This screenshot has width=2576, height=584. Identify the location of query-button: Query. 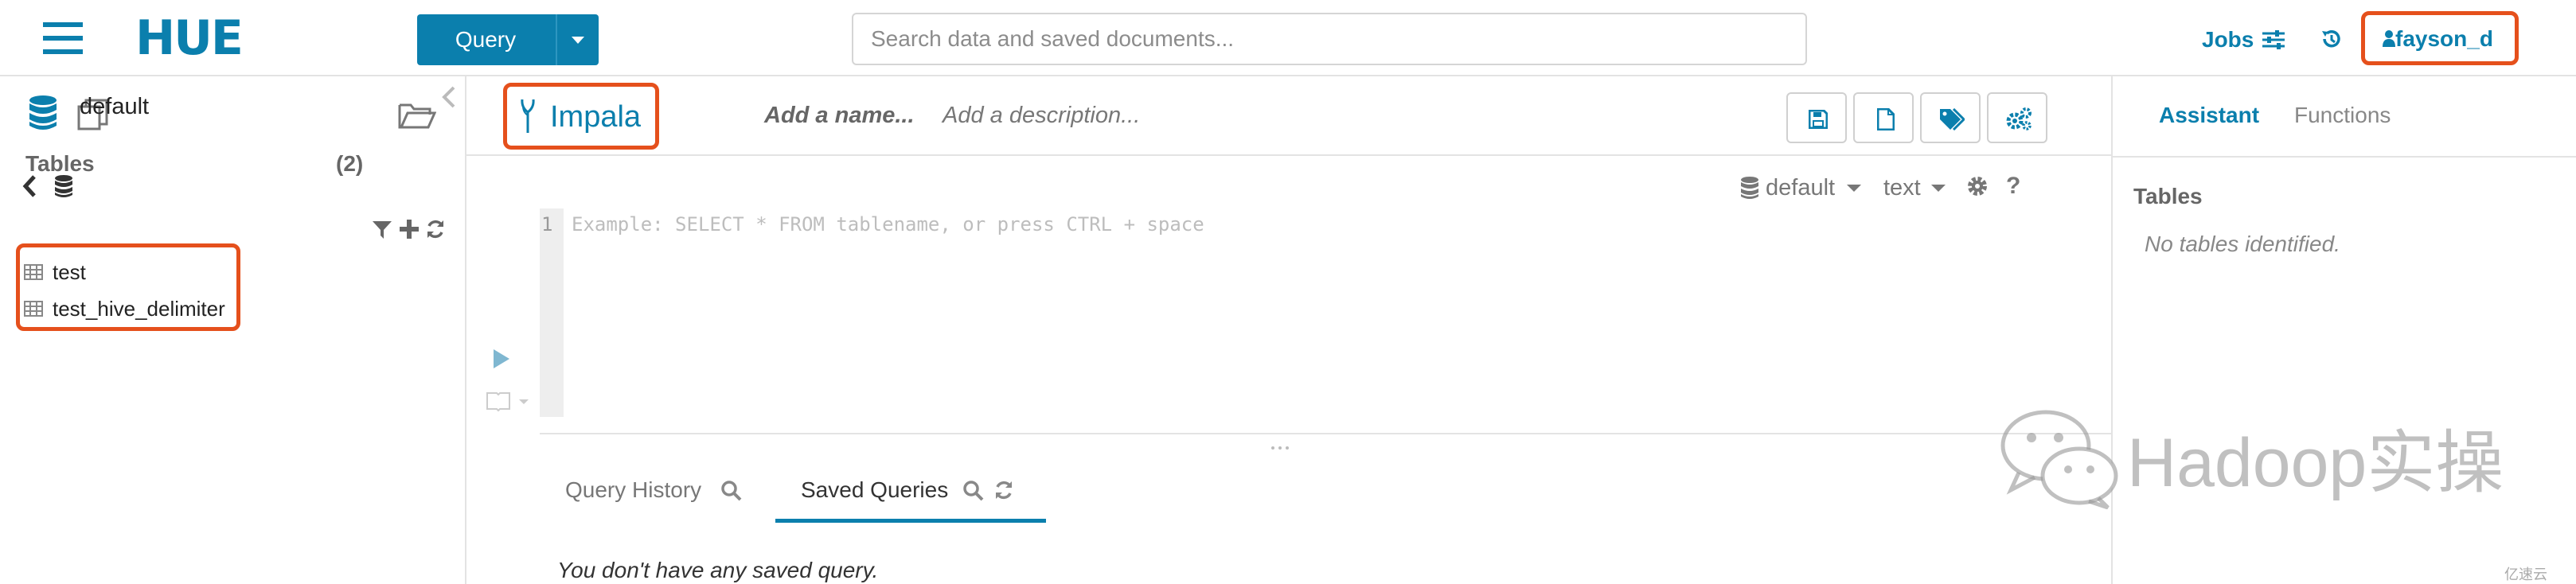
(508, 39).